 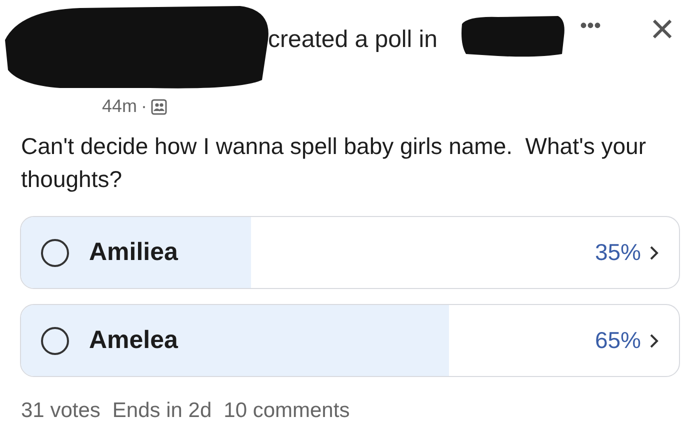 I want to click on more-button: •••, so click(x=591, y=26).